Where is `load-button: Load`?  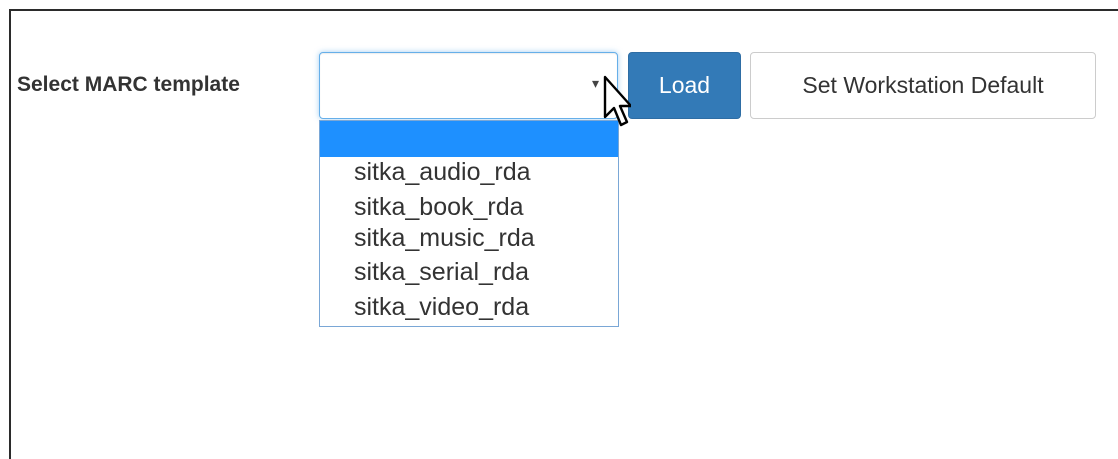
load-button: Load is located at coordinates (684, 85).